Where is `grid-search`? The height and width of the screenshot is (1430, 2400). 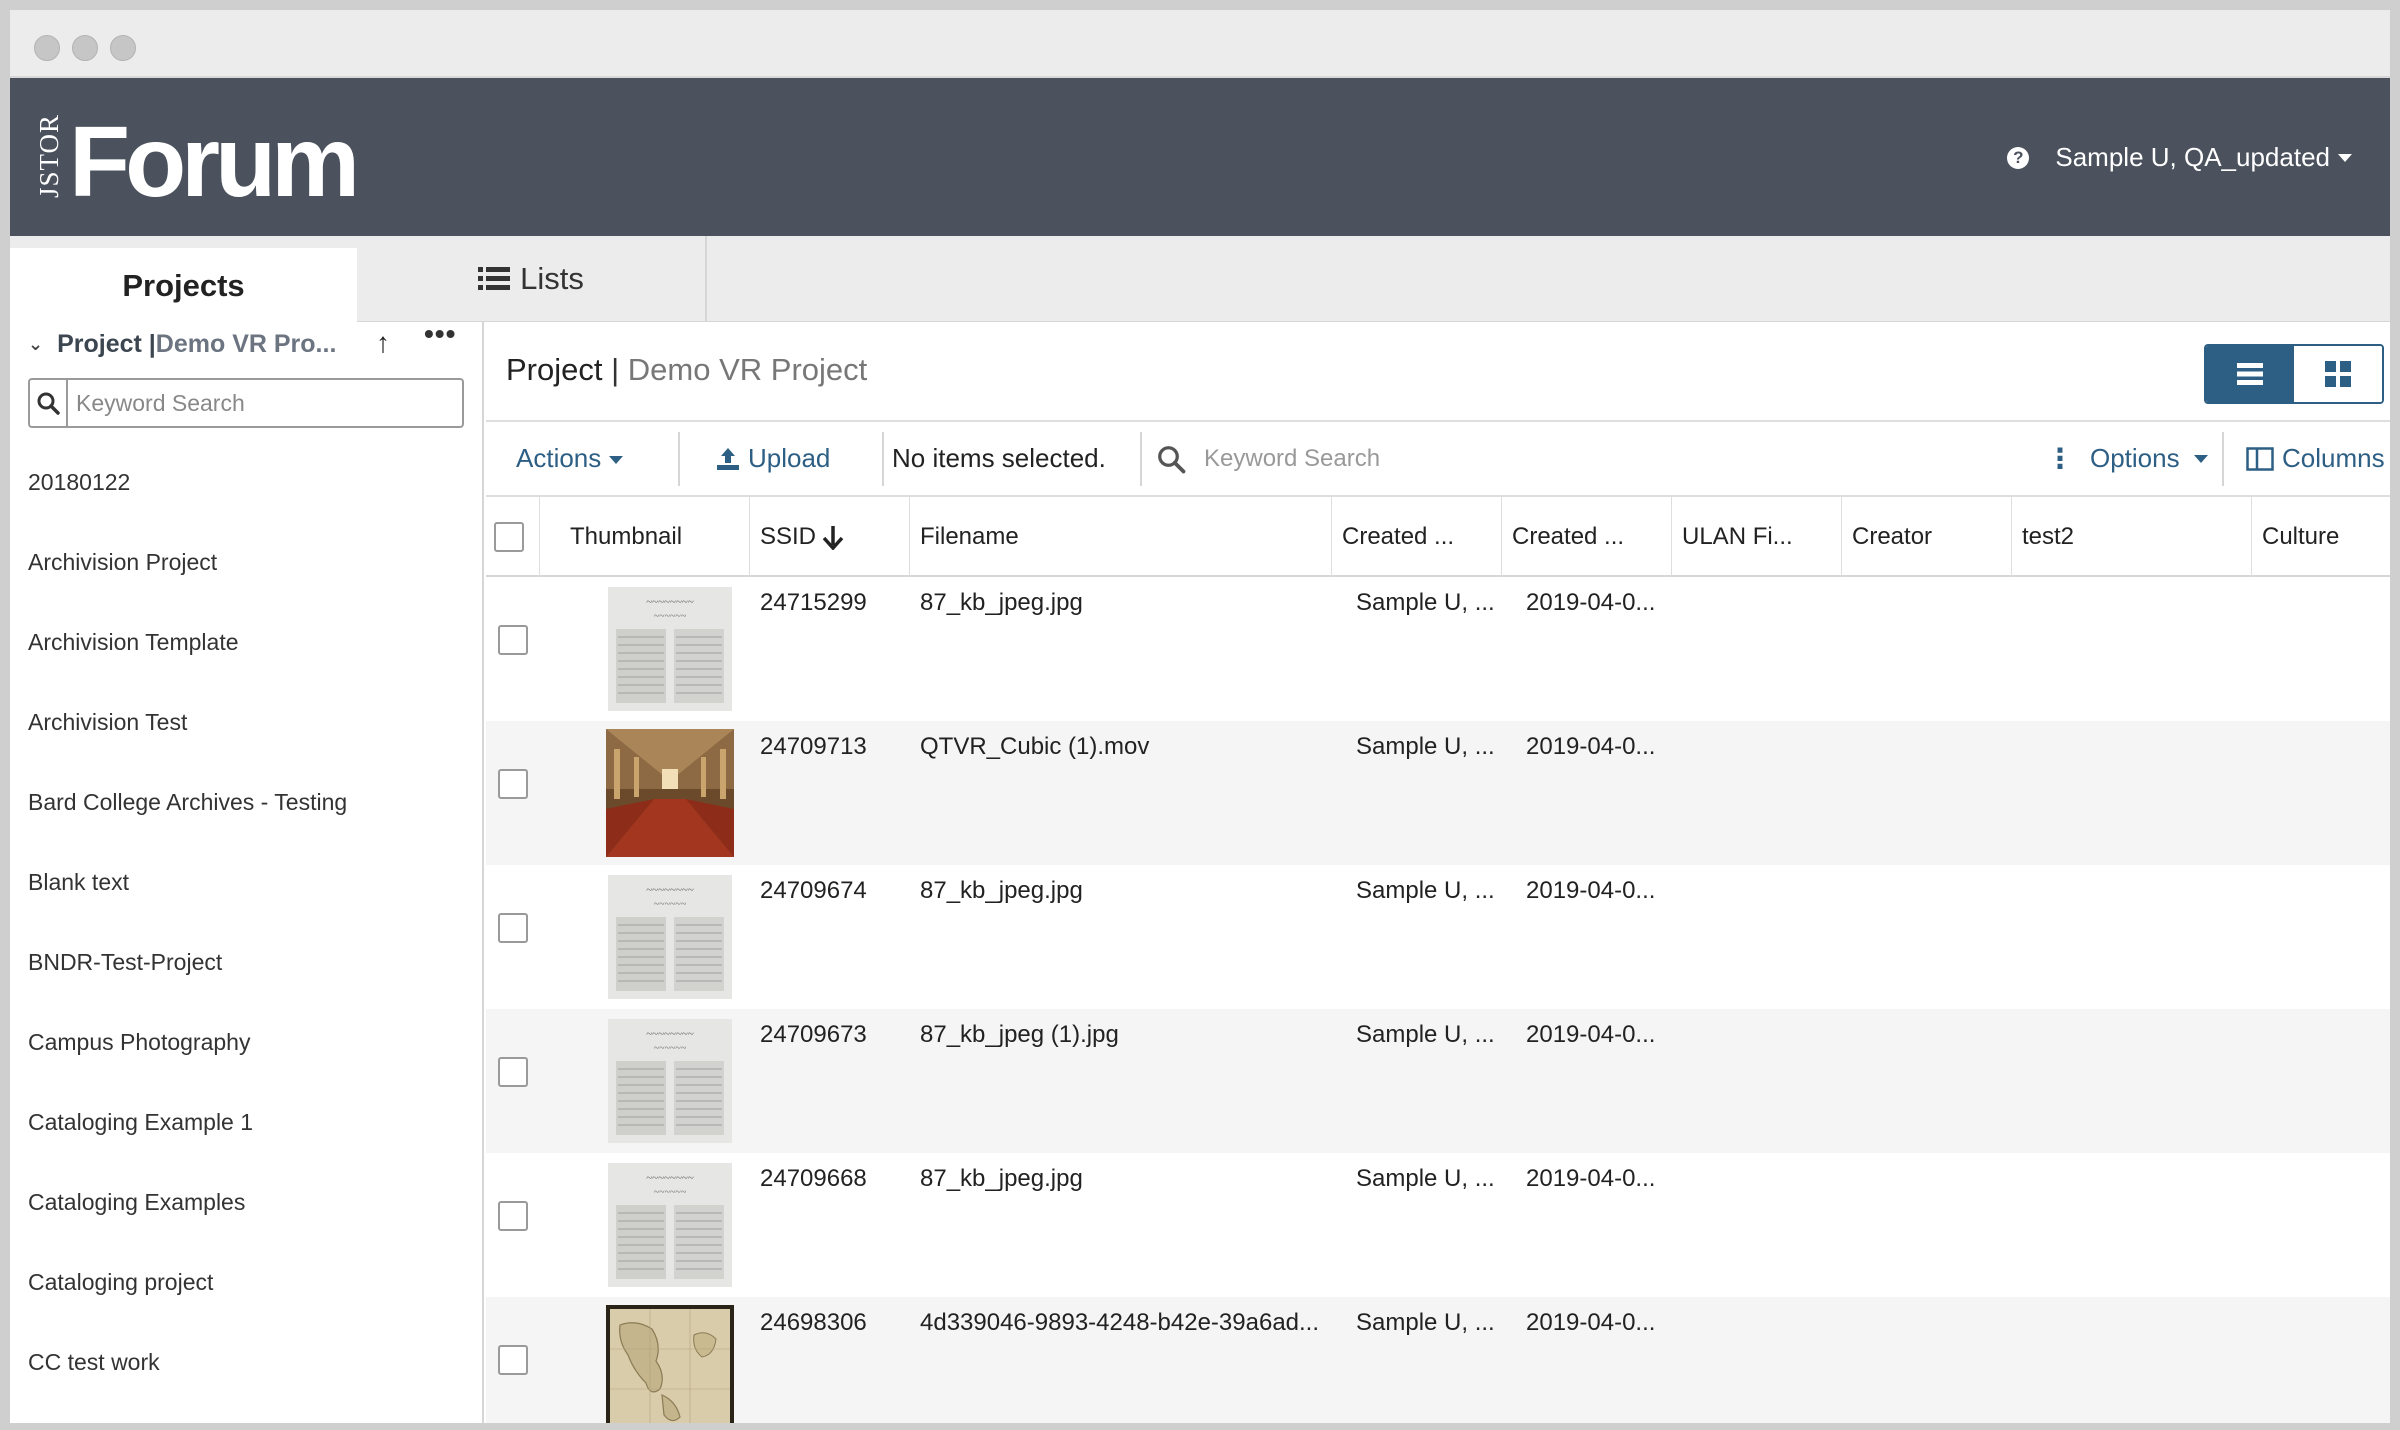
grid-search is located at coordinates (1430, 459).